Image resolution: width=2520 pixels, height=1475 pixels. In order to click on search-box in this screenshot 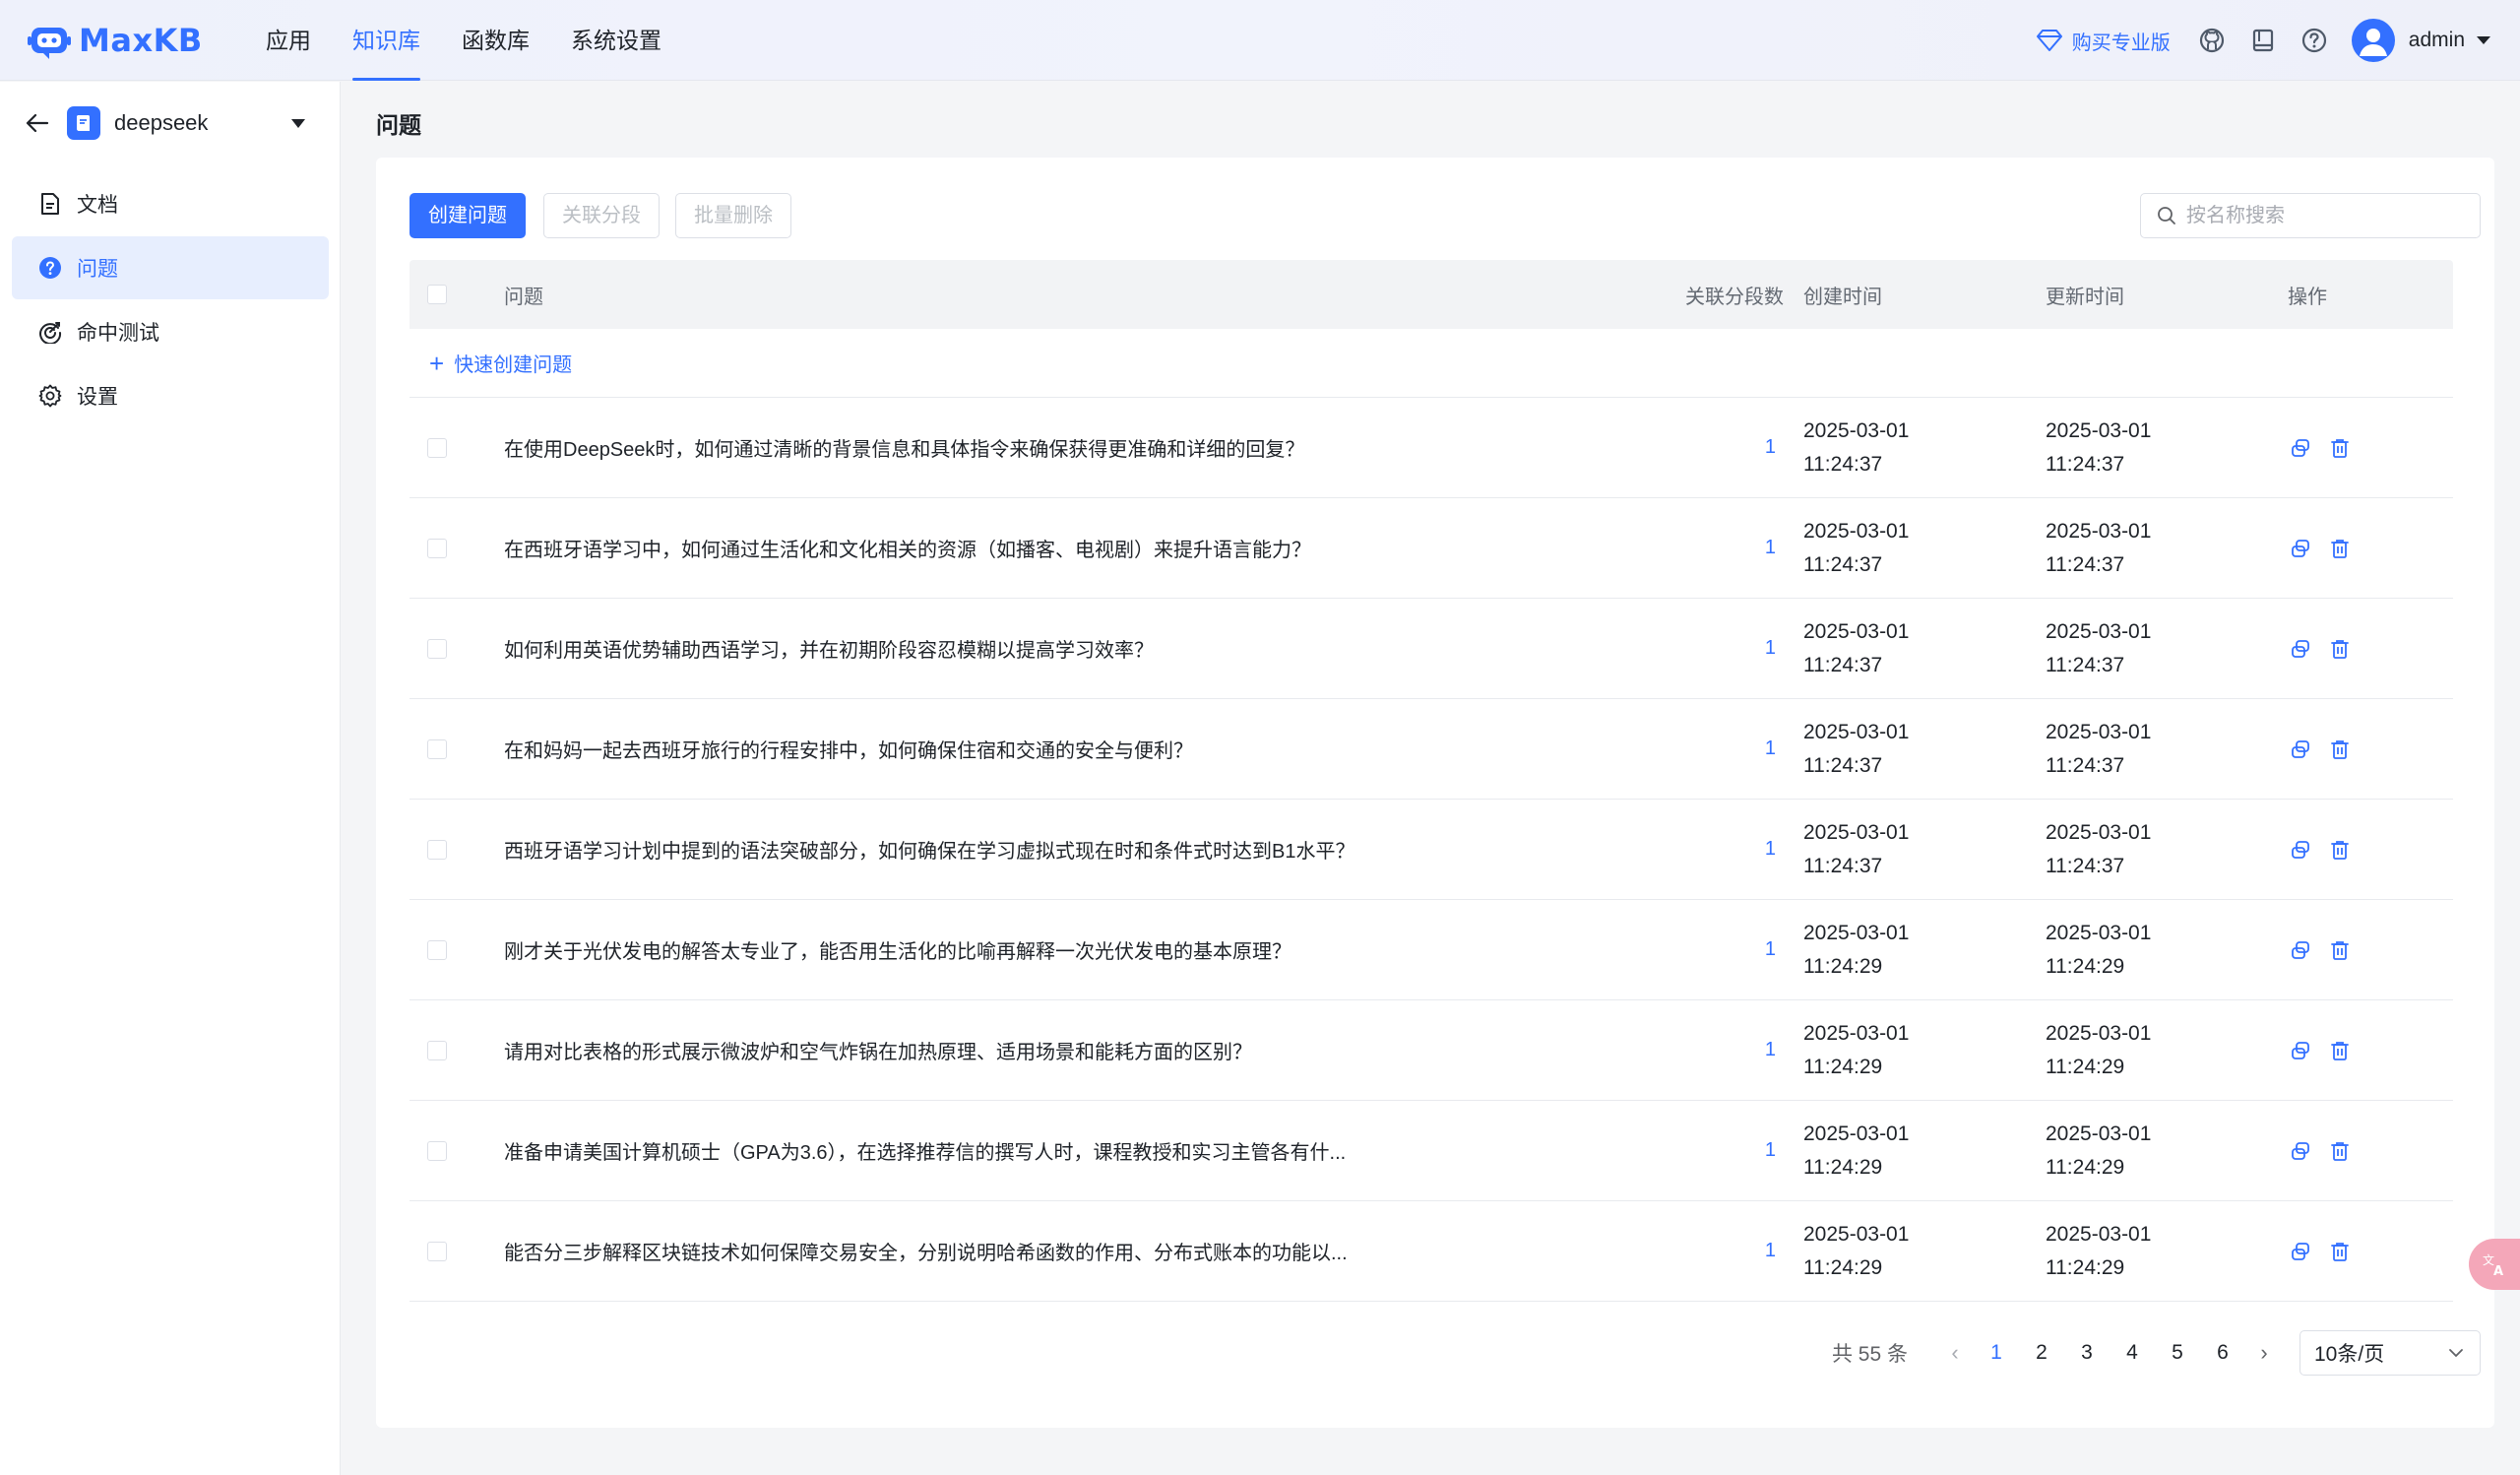, I will do `click(2310, 215)`.